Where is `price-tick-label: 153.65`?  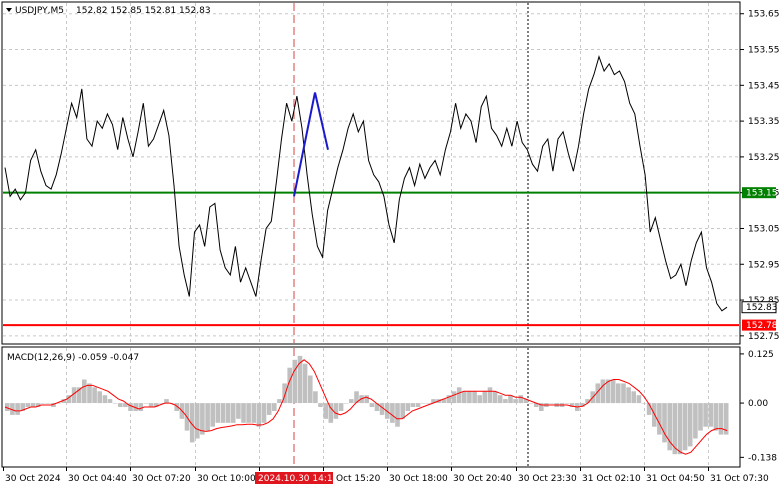
price-tick-label: 153.65 is located at coordinates (764, 15).